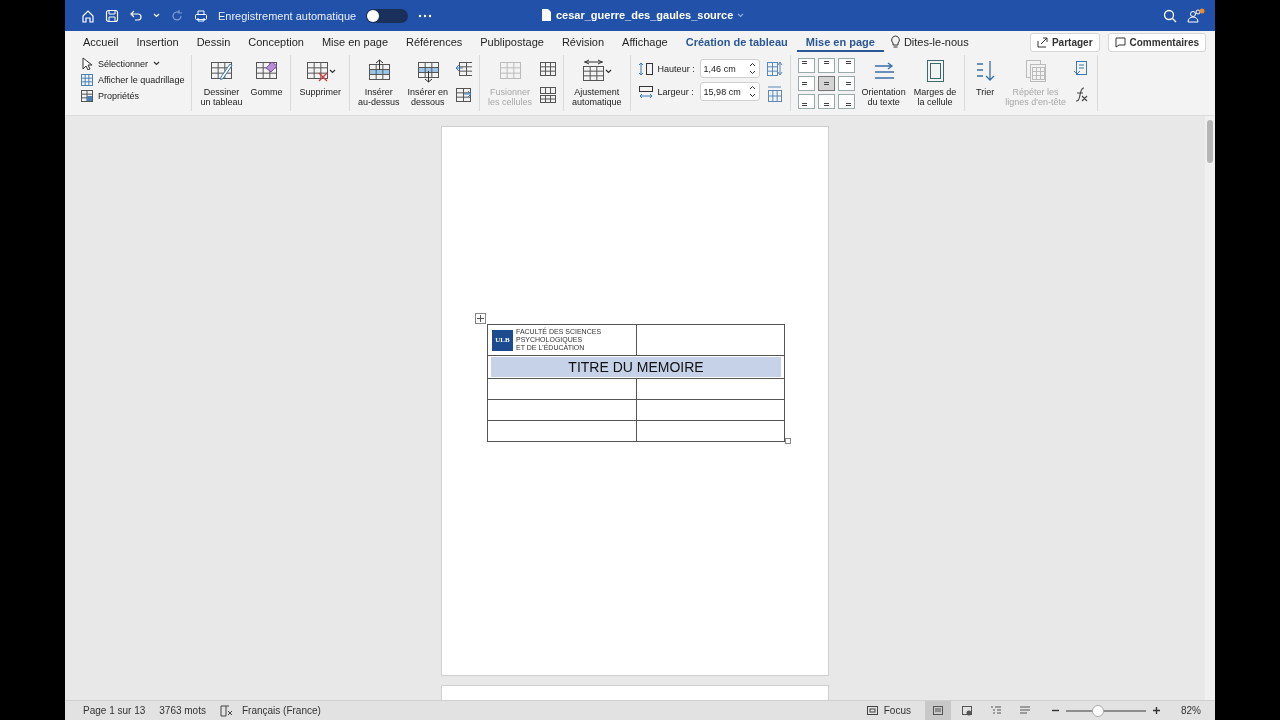  What do you see at coordinates (182, 710) in the screenshot?
I see `word-count: 3763 mots` at bounding box center [182, 710].